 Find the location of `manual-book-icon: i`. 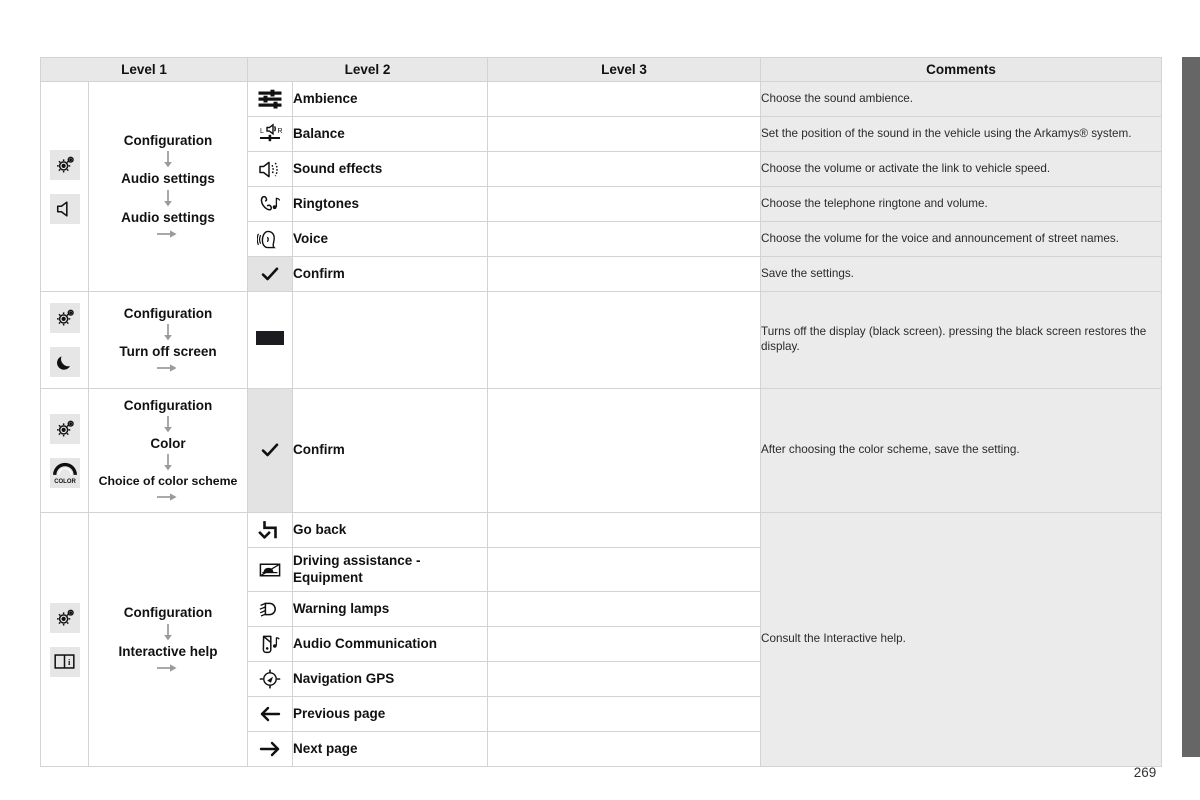

manual-book-icon: i is located at coordinates (64, 661).